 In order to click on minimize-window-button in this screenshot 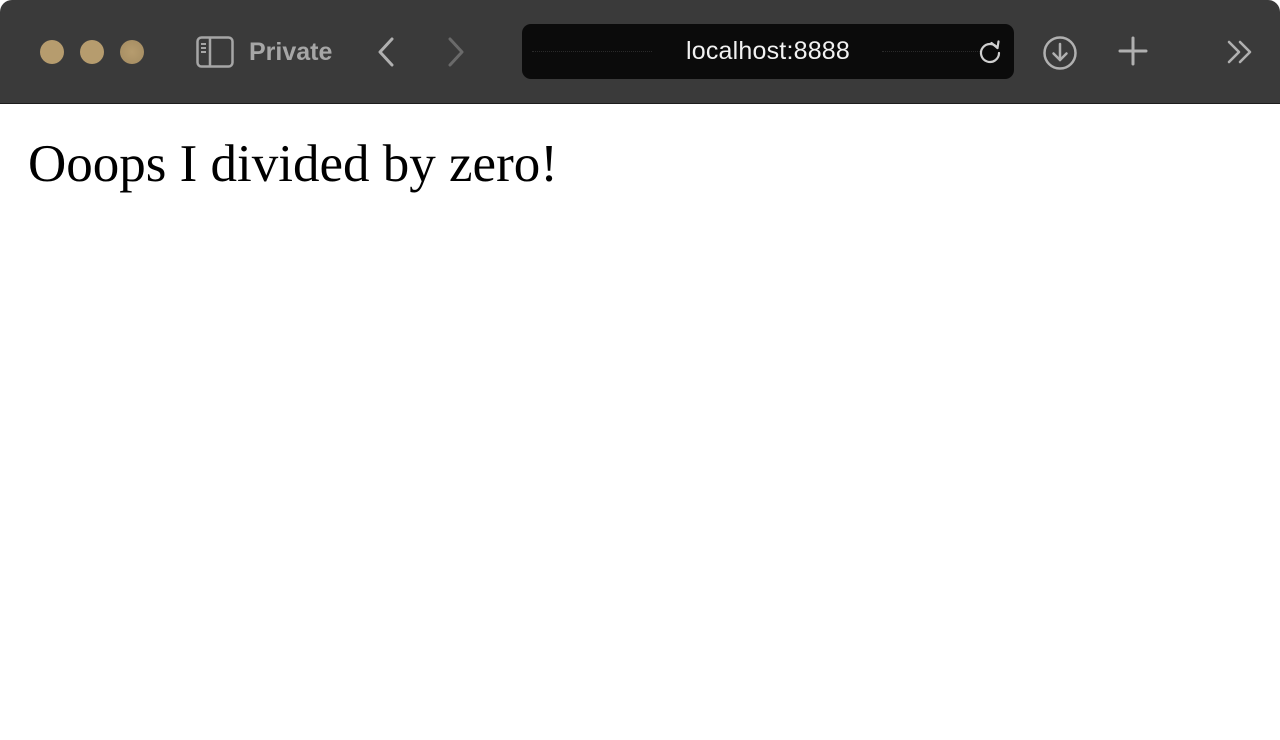, I will do `click(92, 52)`.